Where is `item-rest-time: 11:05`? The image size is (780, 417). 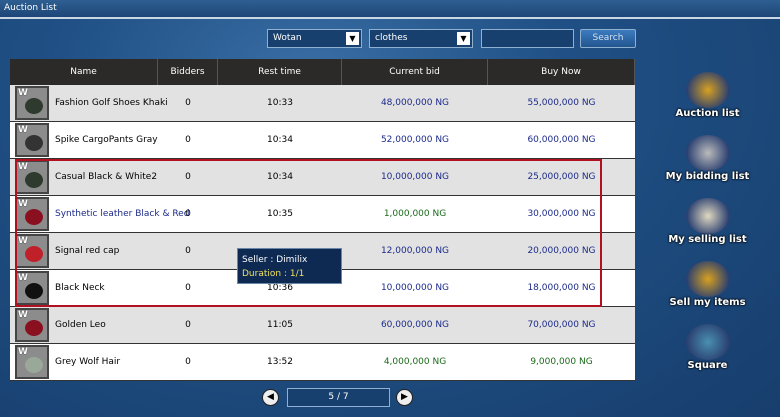 item-rest-time: 11:05 is located at coordinates (280, 325).